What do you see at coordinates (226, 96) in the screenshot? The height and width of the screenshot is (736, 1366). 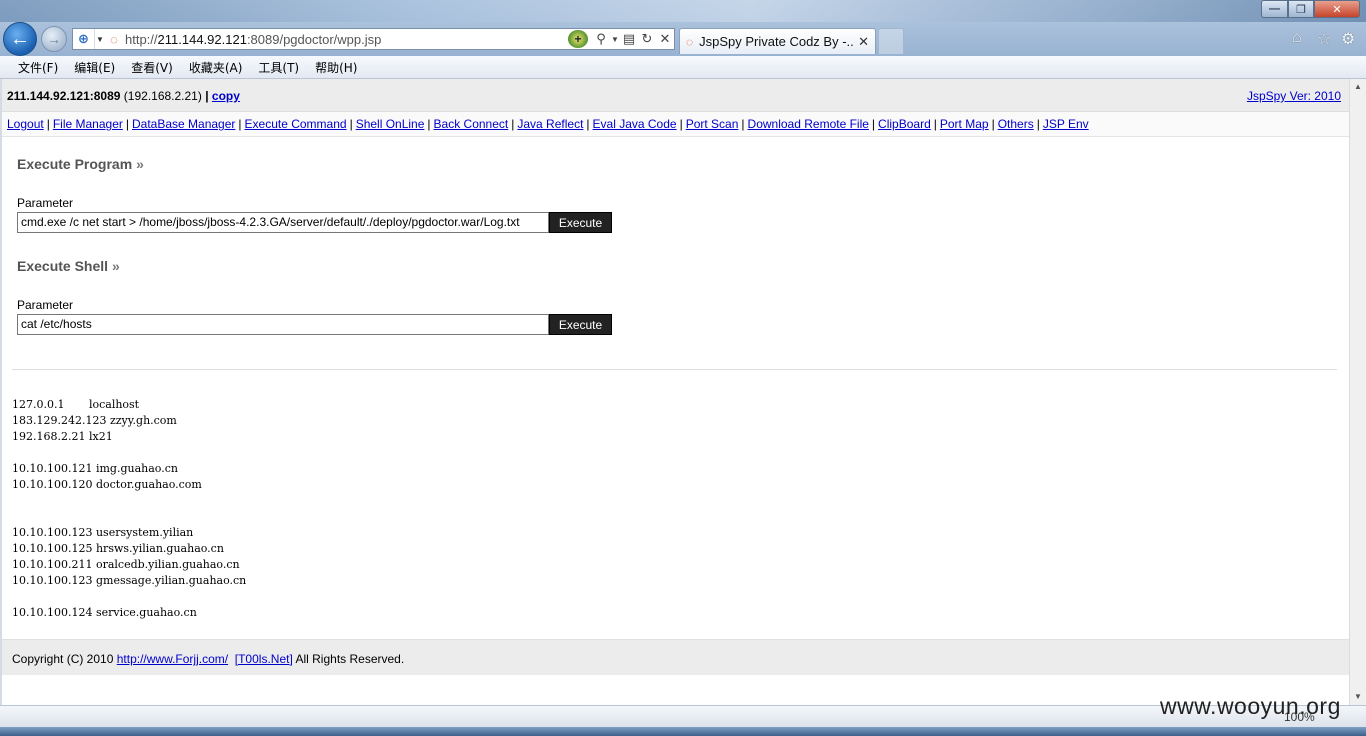 I see `copy-link: copy` at bounding box center [226, 96].